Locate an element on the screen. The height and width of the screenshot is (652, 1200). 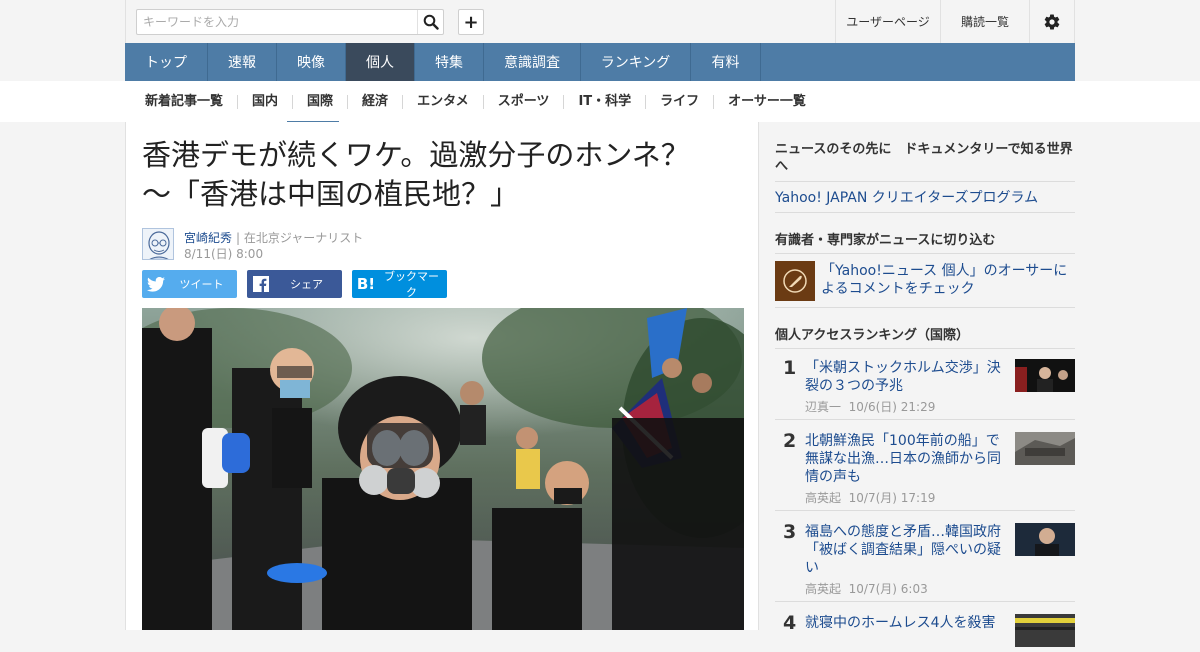
author-line: 宮崎紀秀 | 在北京ジャーナリスト is located at coordinates (273, 237).